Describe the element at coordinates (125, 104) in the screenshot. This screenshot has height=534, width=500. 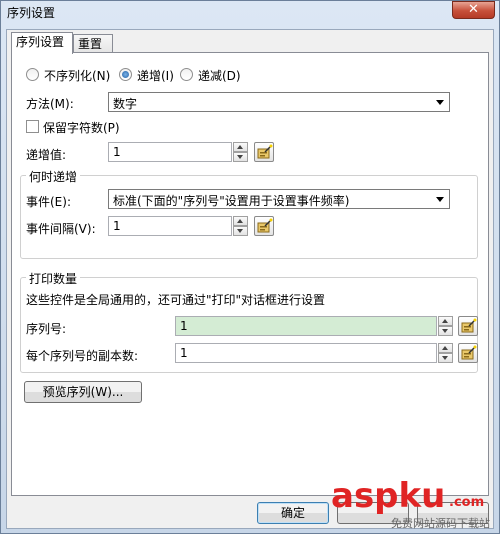
I see `method-value: 数字` at that location.